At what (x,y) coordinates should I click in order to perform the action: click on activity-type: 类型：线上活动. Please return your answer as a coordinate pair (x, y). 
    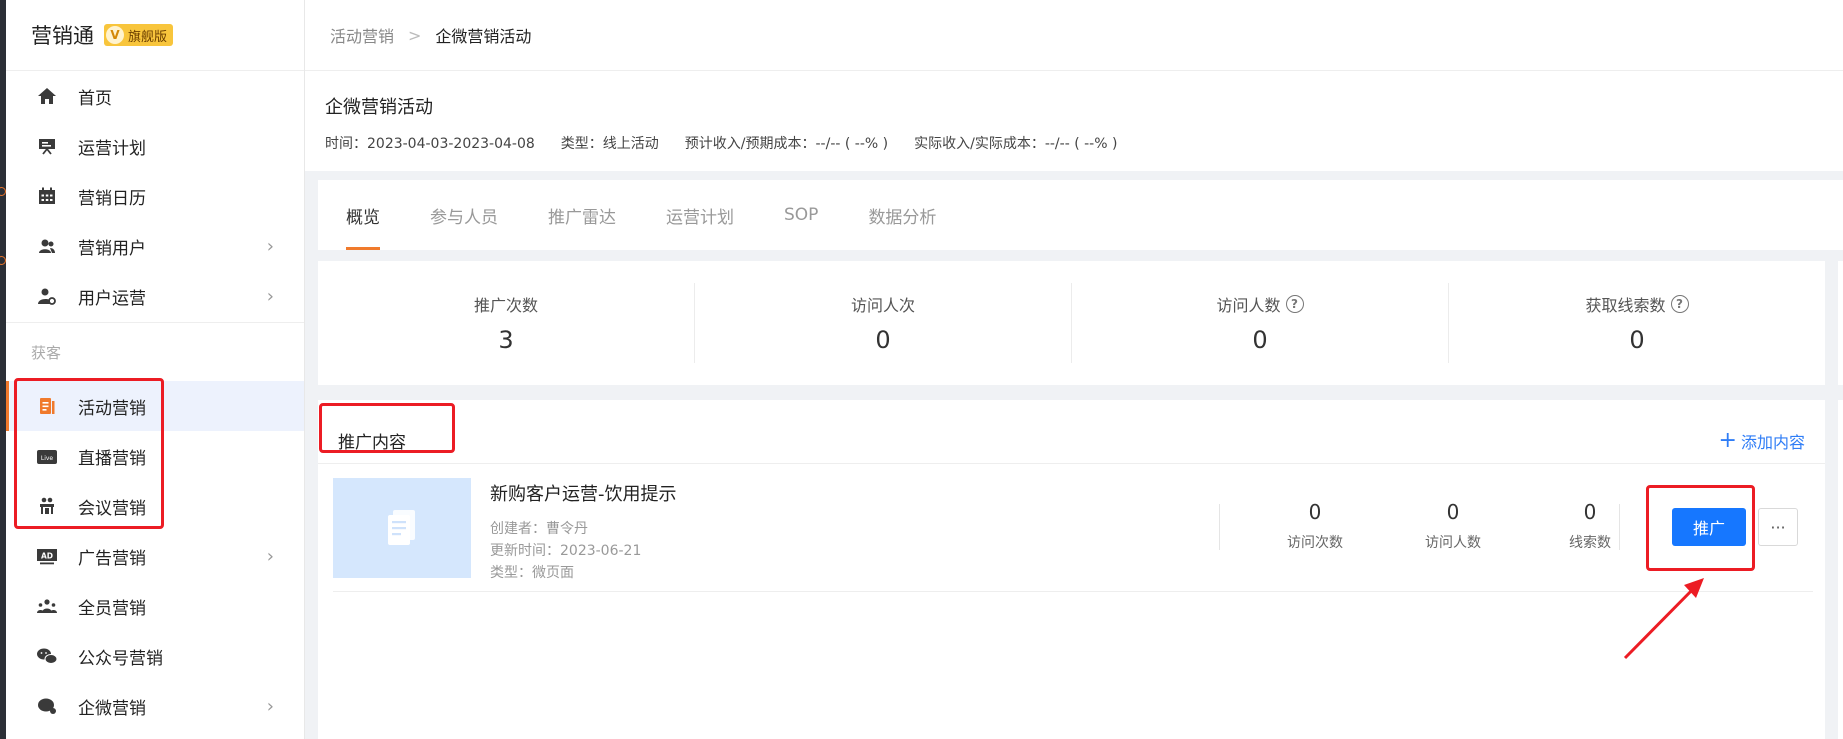
    Looking at the image, I should click on (609, 144).